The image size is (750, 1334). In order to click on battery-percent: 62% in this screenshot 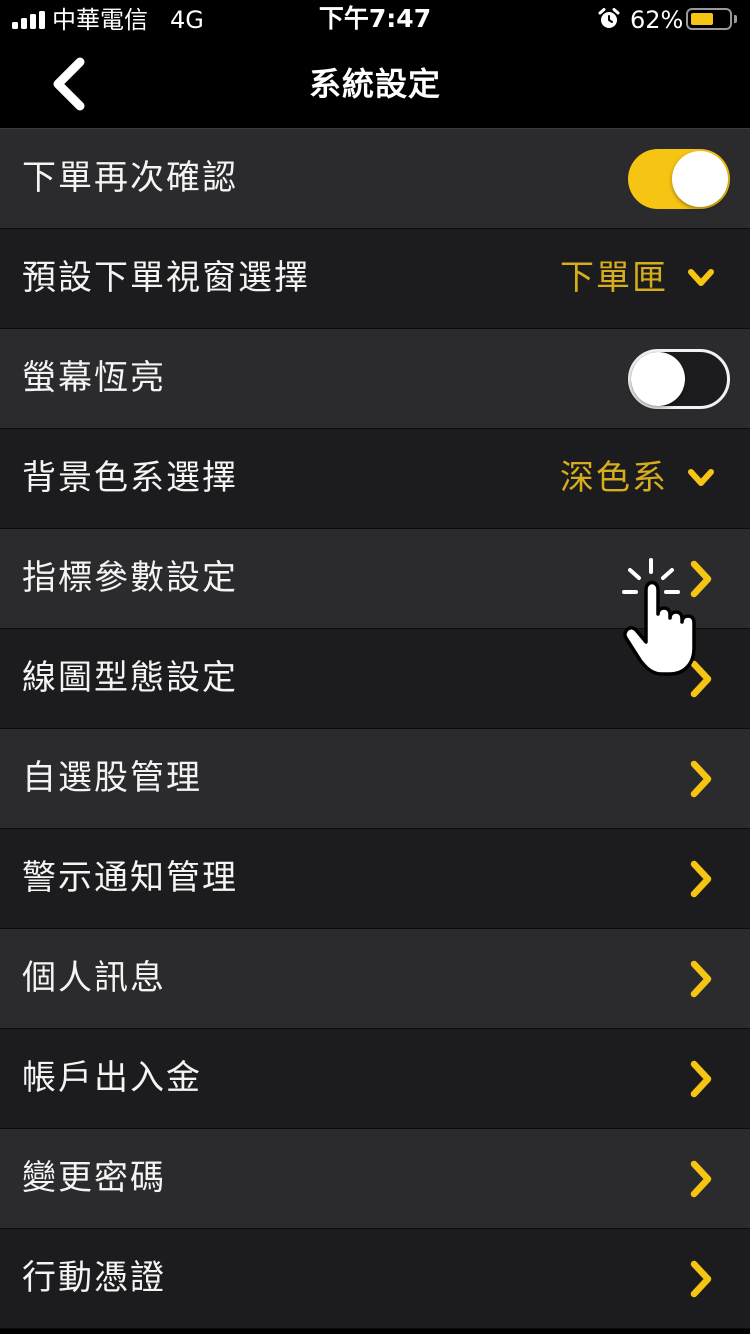, I will do `click(657, 20)`.